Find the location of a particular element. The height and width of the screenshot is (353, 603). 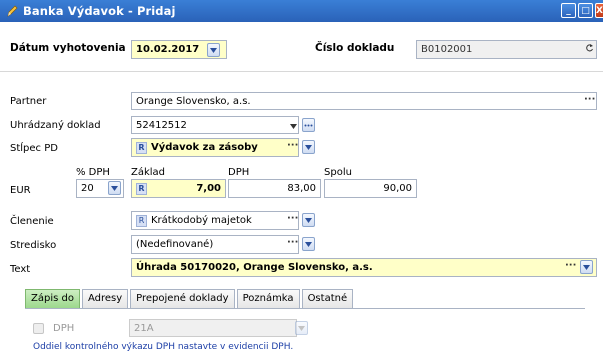

paid-doc-input: 52412512 is located at coordinates (215, 125).